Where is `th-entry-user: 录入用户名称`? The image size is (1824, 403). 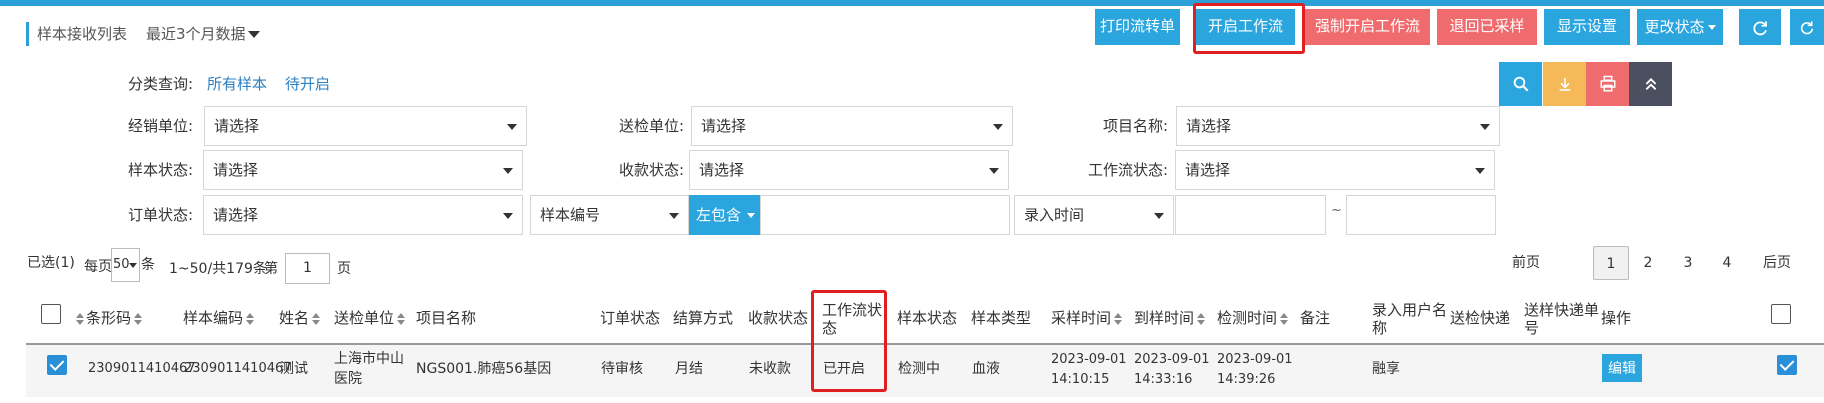
th-entry-user: 录入用户名称 is located at coordinates (1410, 319).